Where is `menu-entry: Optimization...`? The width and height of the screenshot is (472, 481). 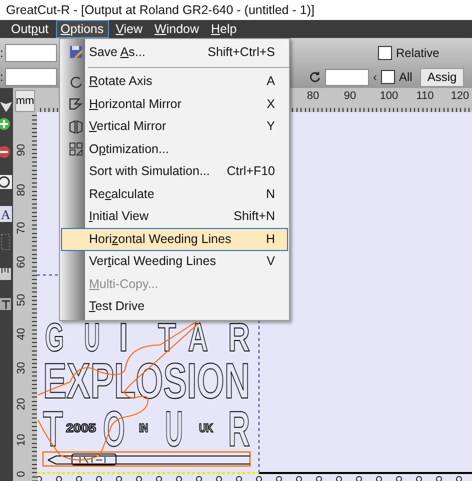
menu-entry: Optimization... is located at coordinates (174, 149).